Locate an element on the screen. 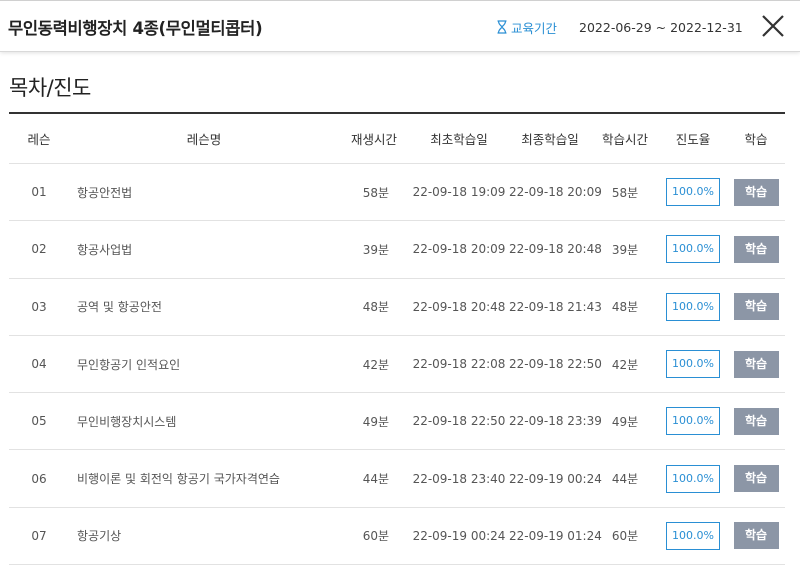 The image size is (800, 586). lesson-name: 항공기상 is located at coordinates (99, 536).